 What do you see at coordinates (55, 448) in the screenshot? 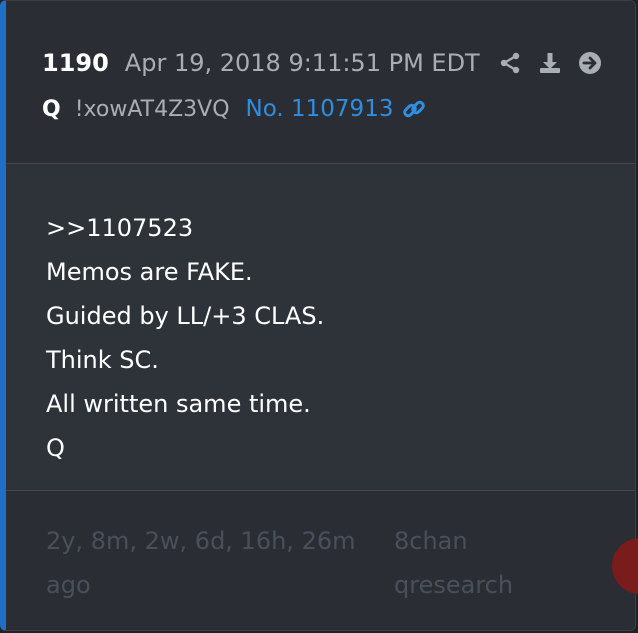
I see `post-line: Q` at bounding box center [55, 448].